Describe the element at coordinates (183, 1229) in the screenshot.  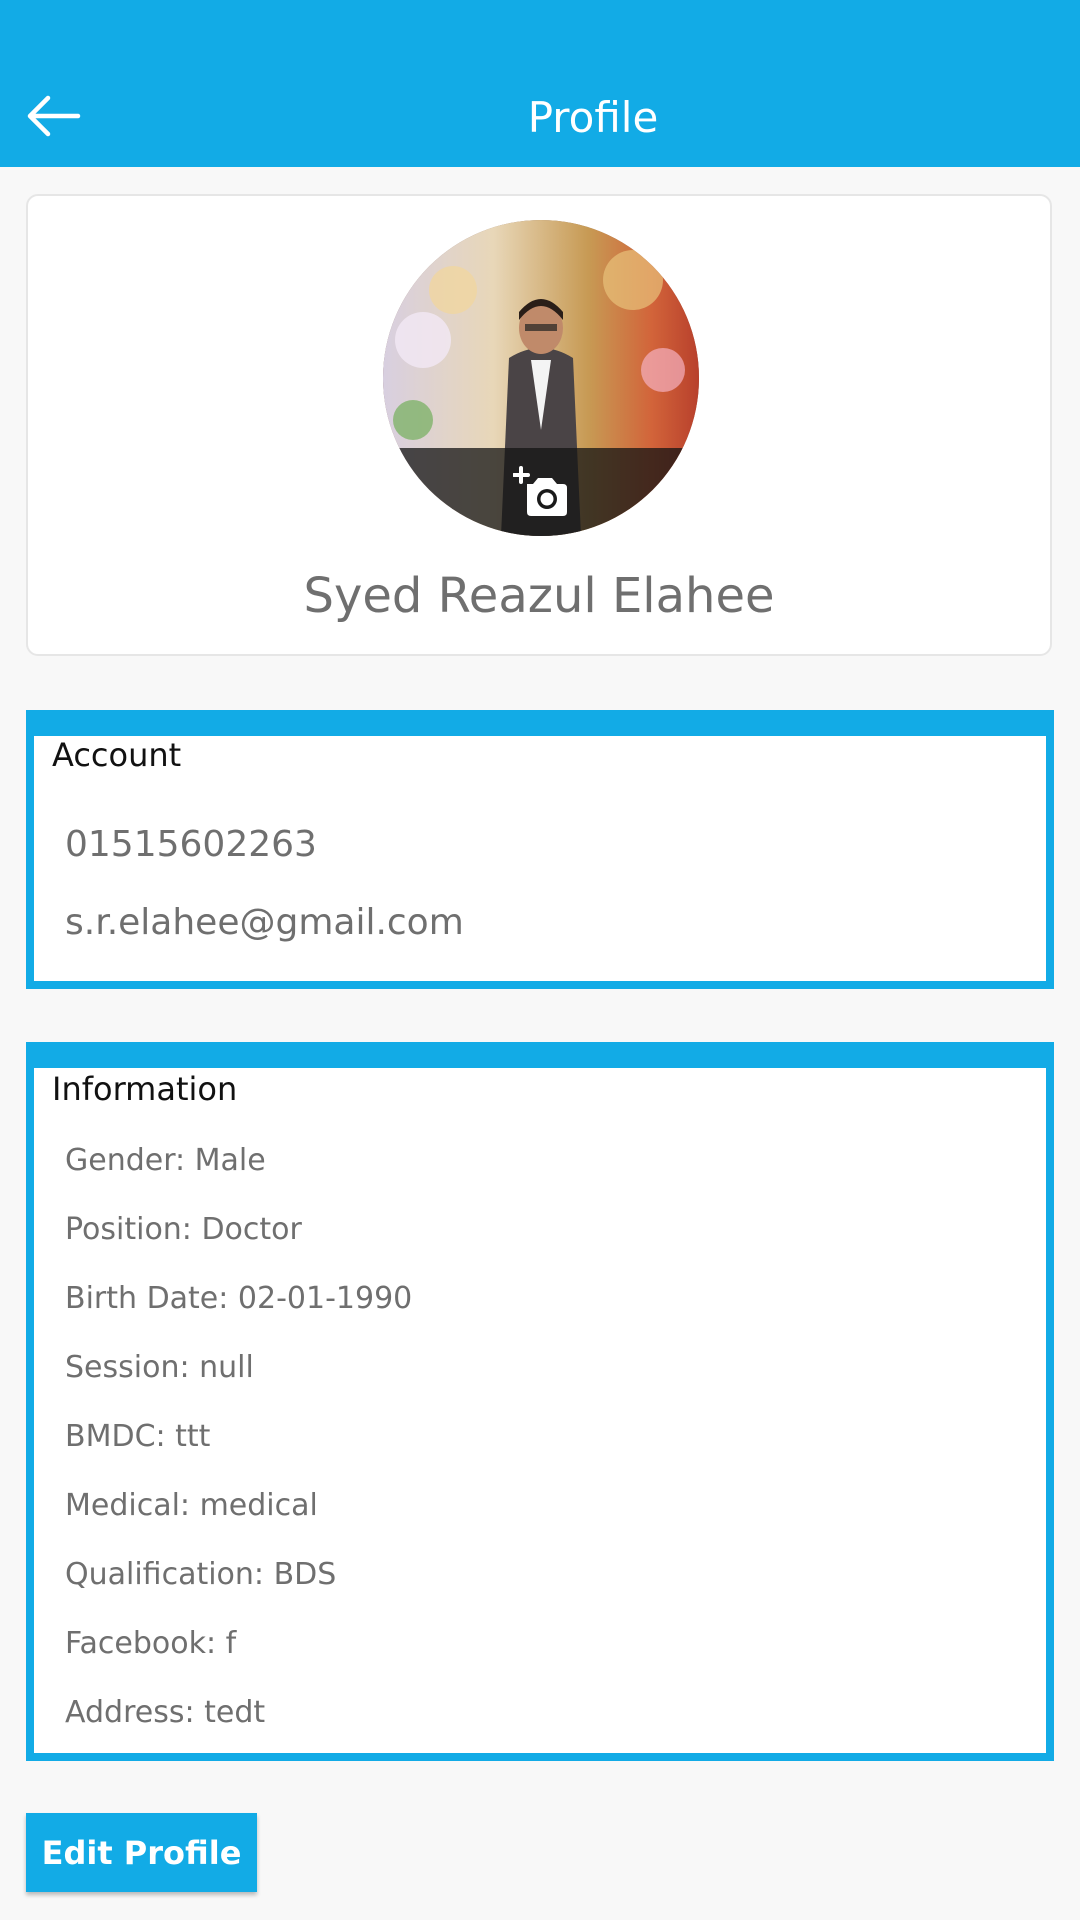
I see `info-position: Position: Doctor` at that location.